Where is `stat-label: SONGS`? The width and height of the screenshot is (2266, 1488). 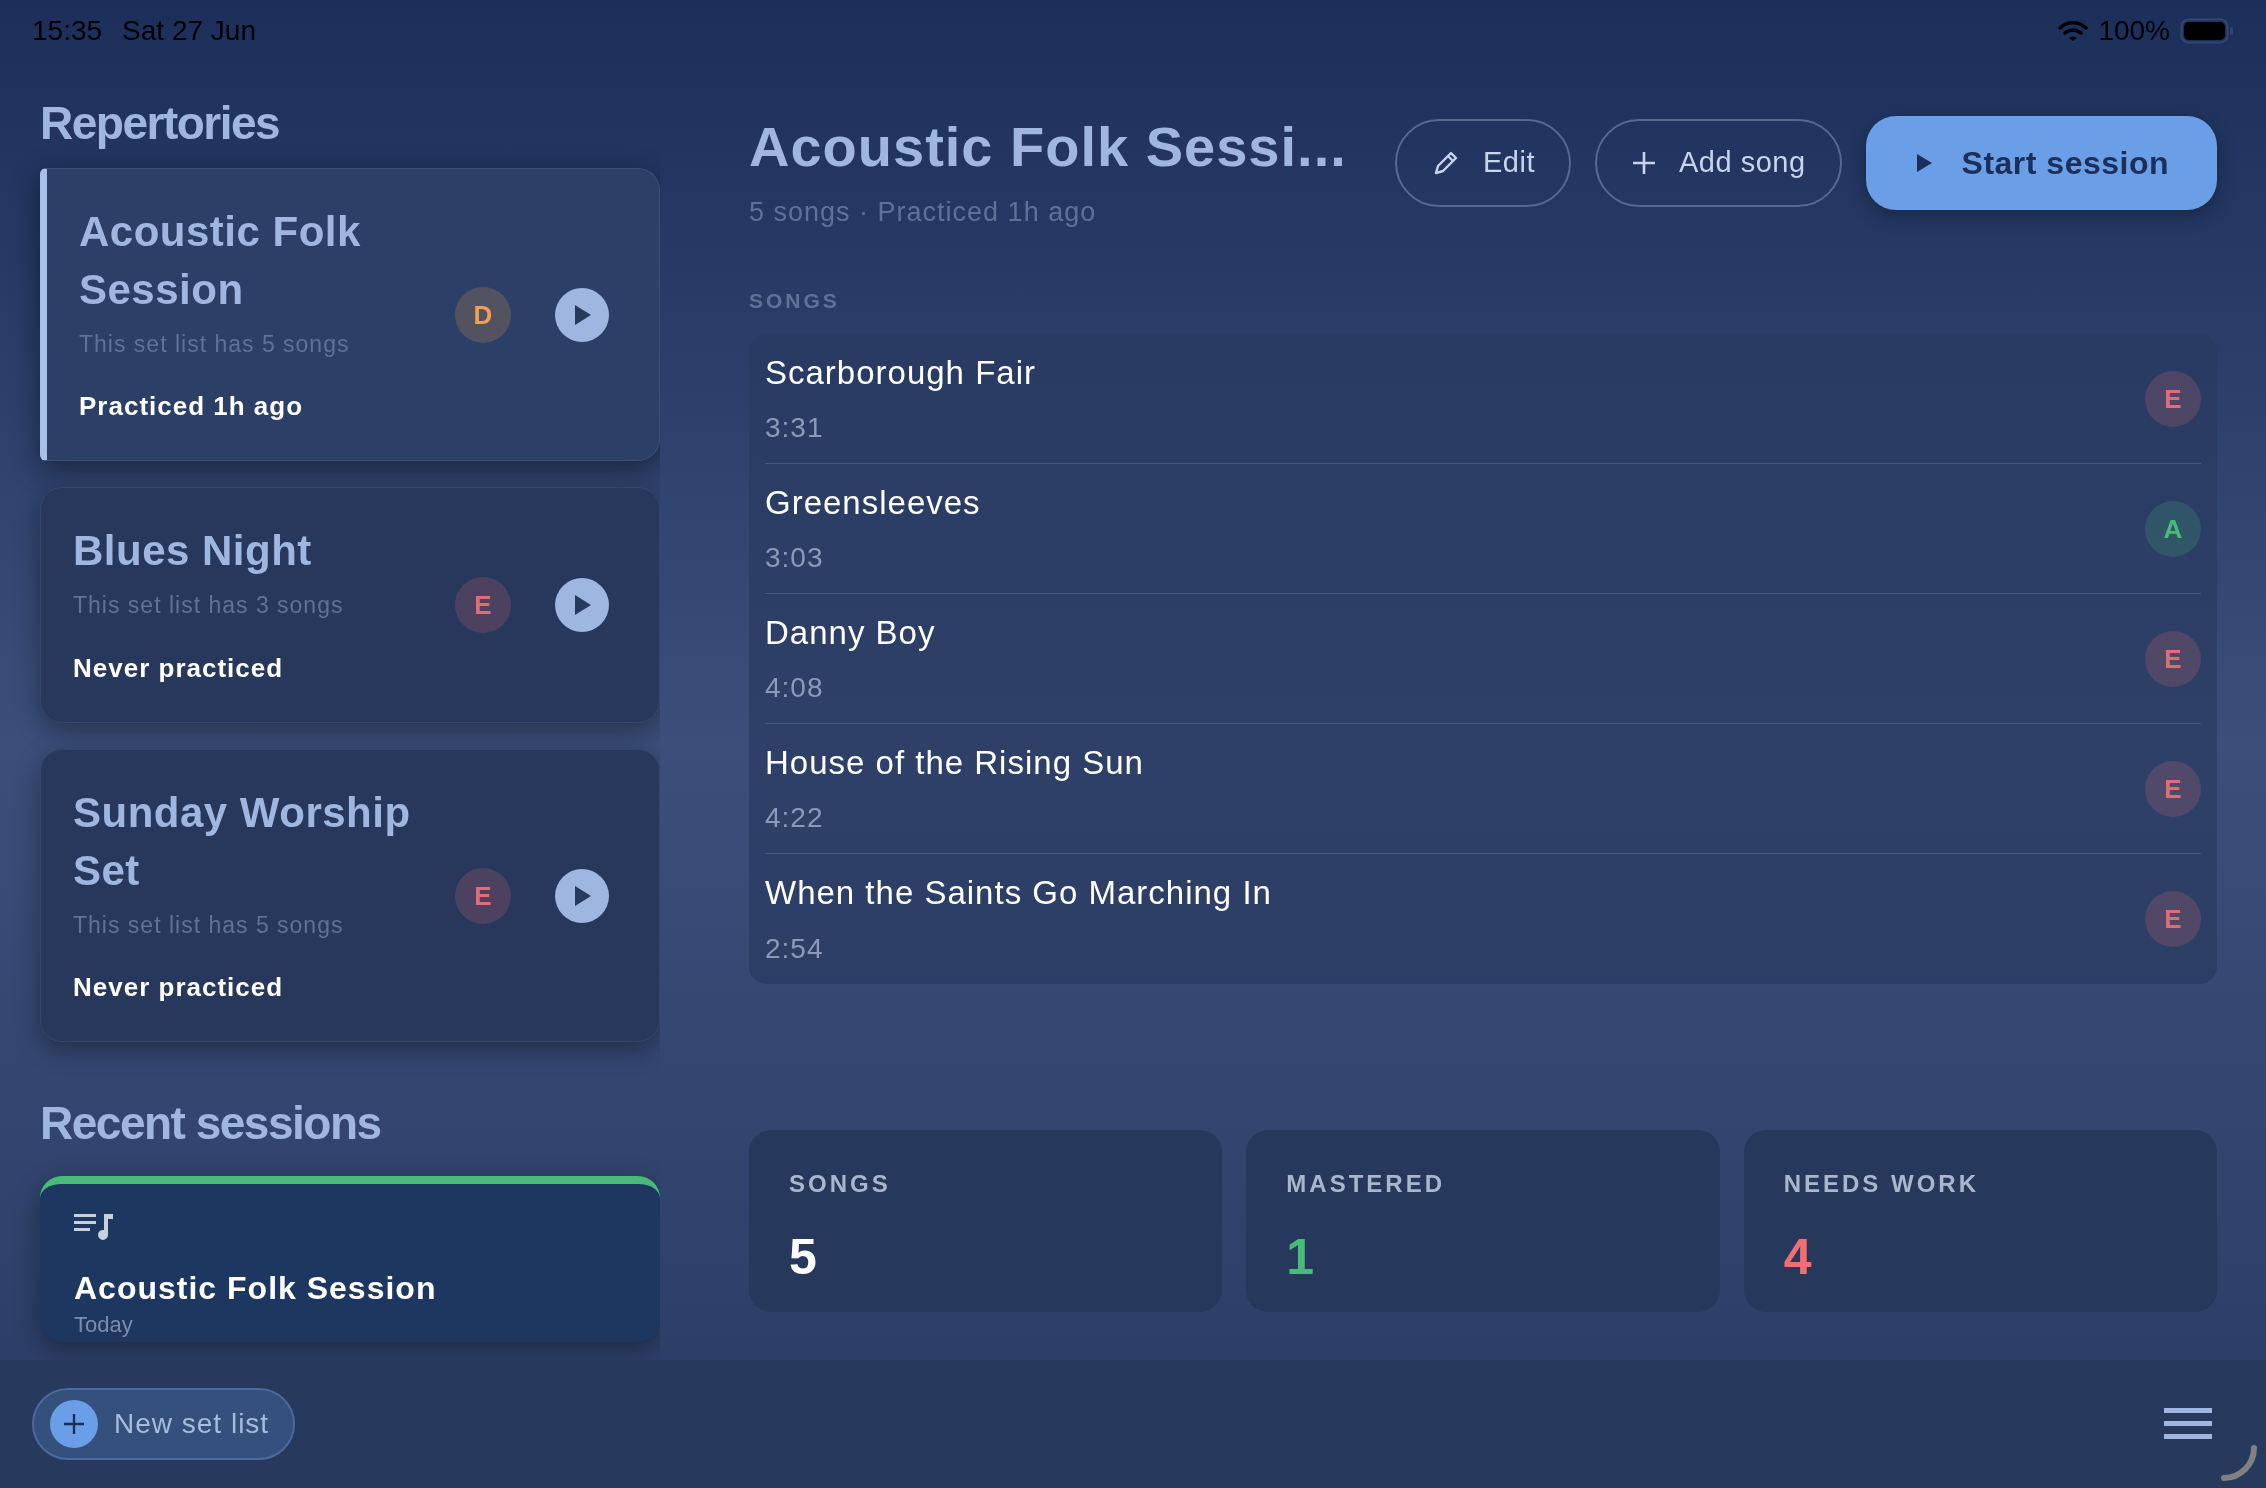
stat-label: SONGS is located at coordinates (840, 1184).